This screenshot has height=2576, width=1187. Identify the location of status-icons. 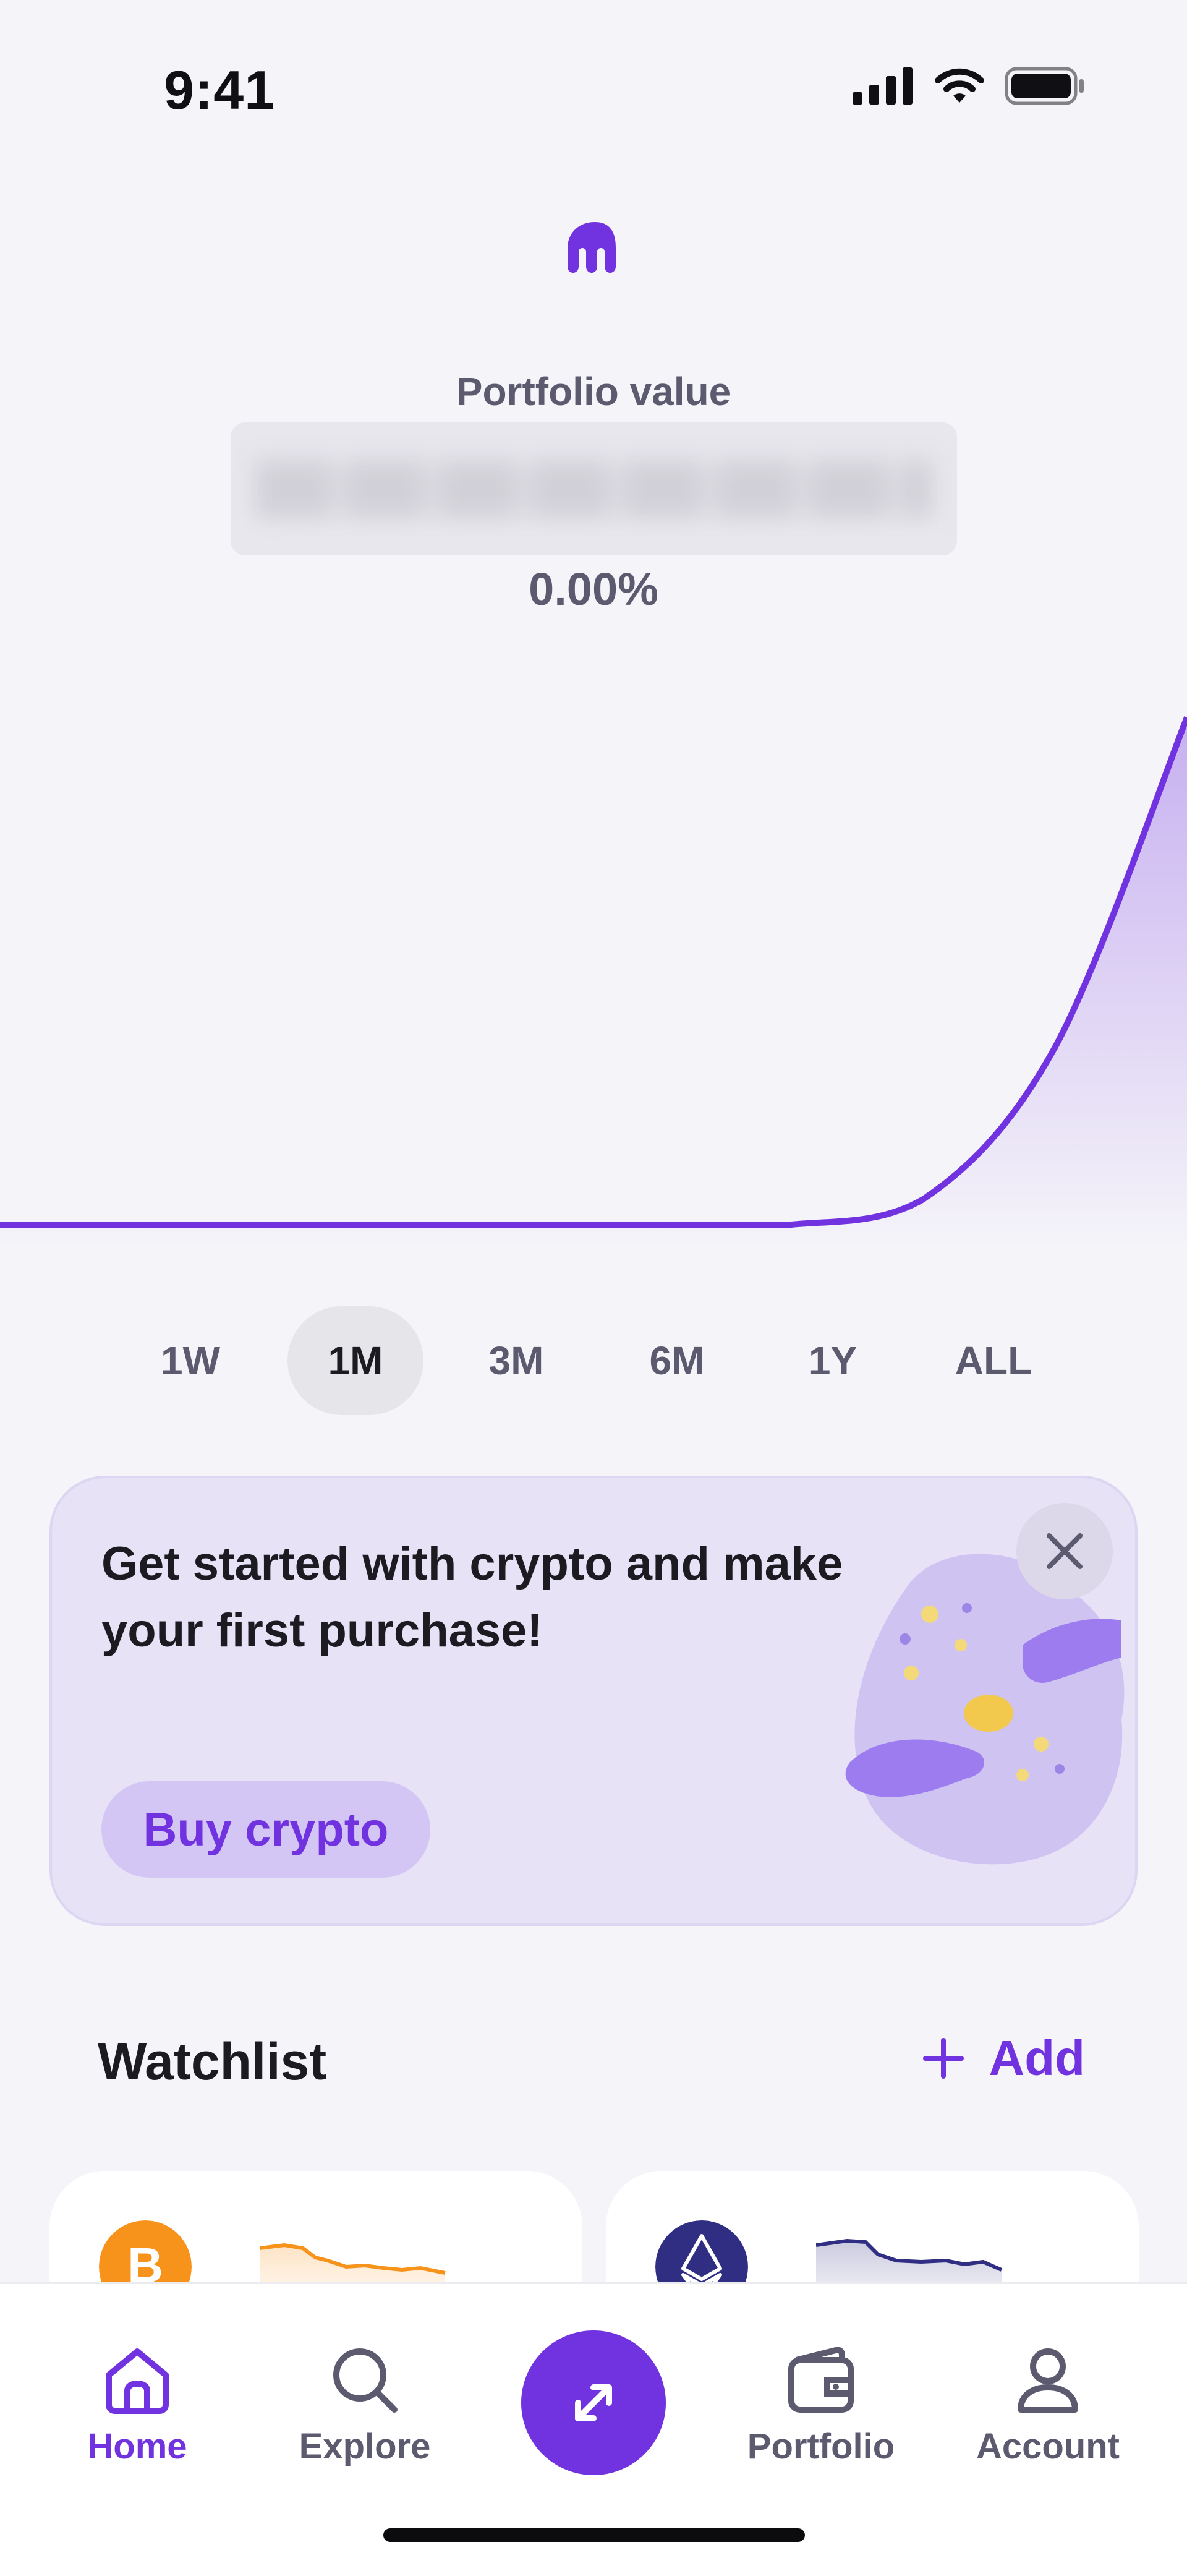
(969, 86).